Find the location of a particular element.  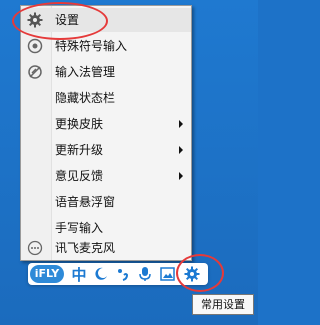

special-symbol-icon is located at coordinates (35, 46).